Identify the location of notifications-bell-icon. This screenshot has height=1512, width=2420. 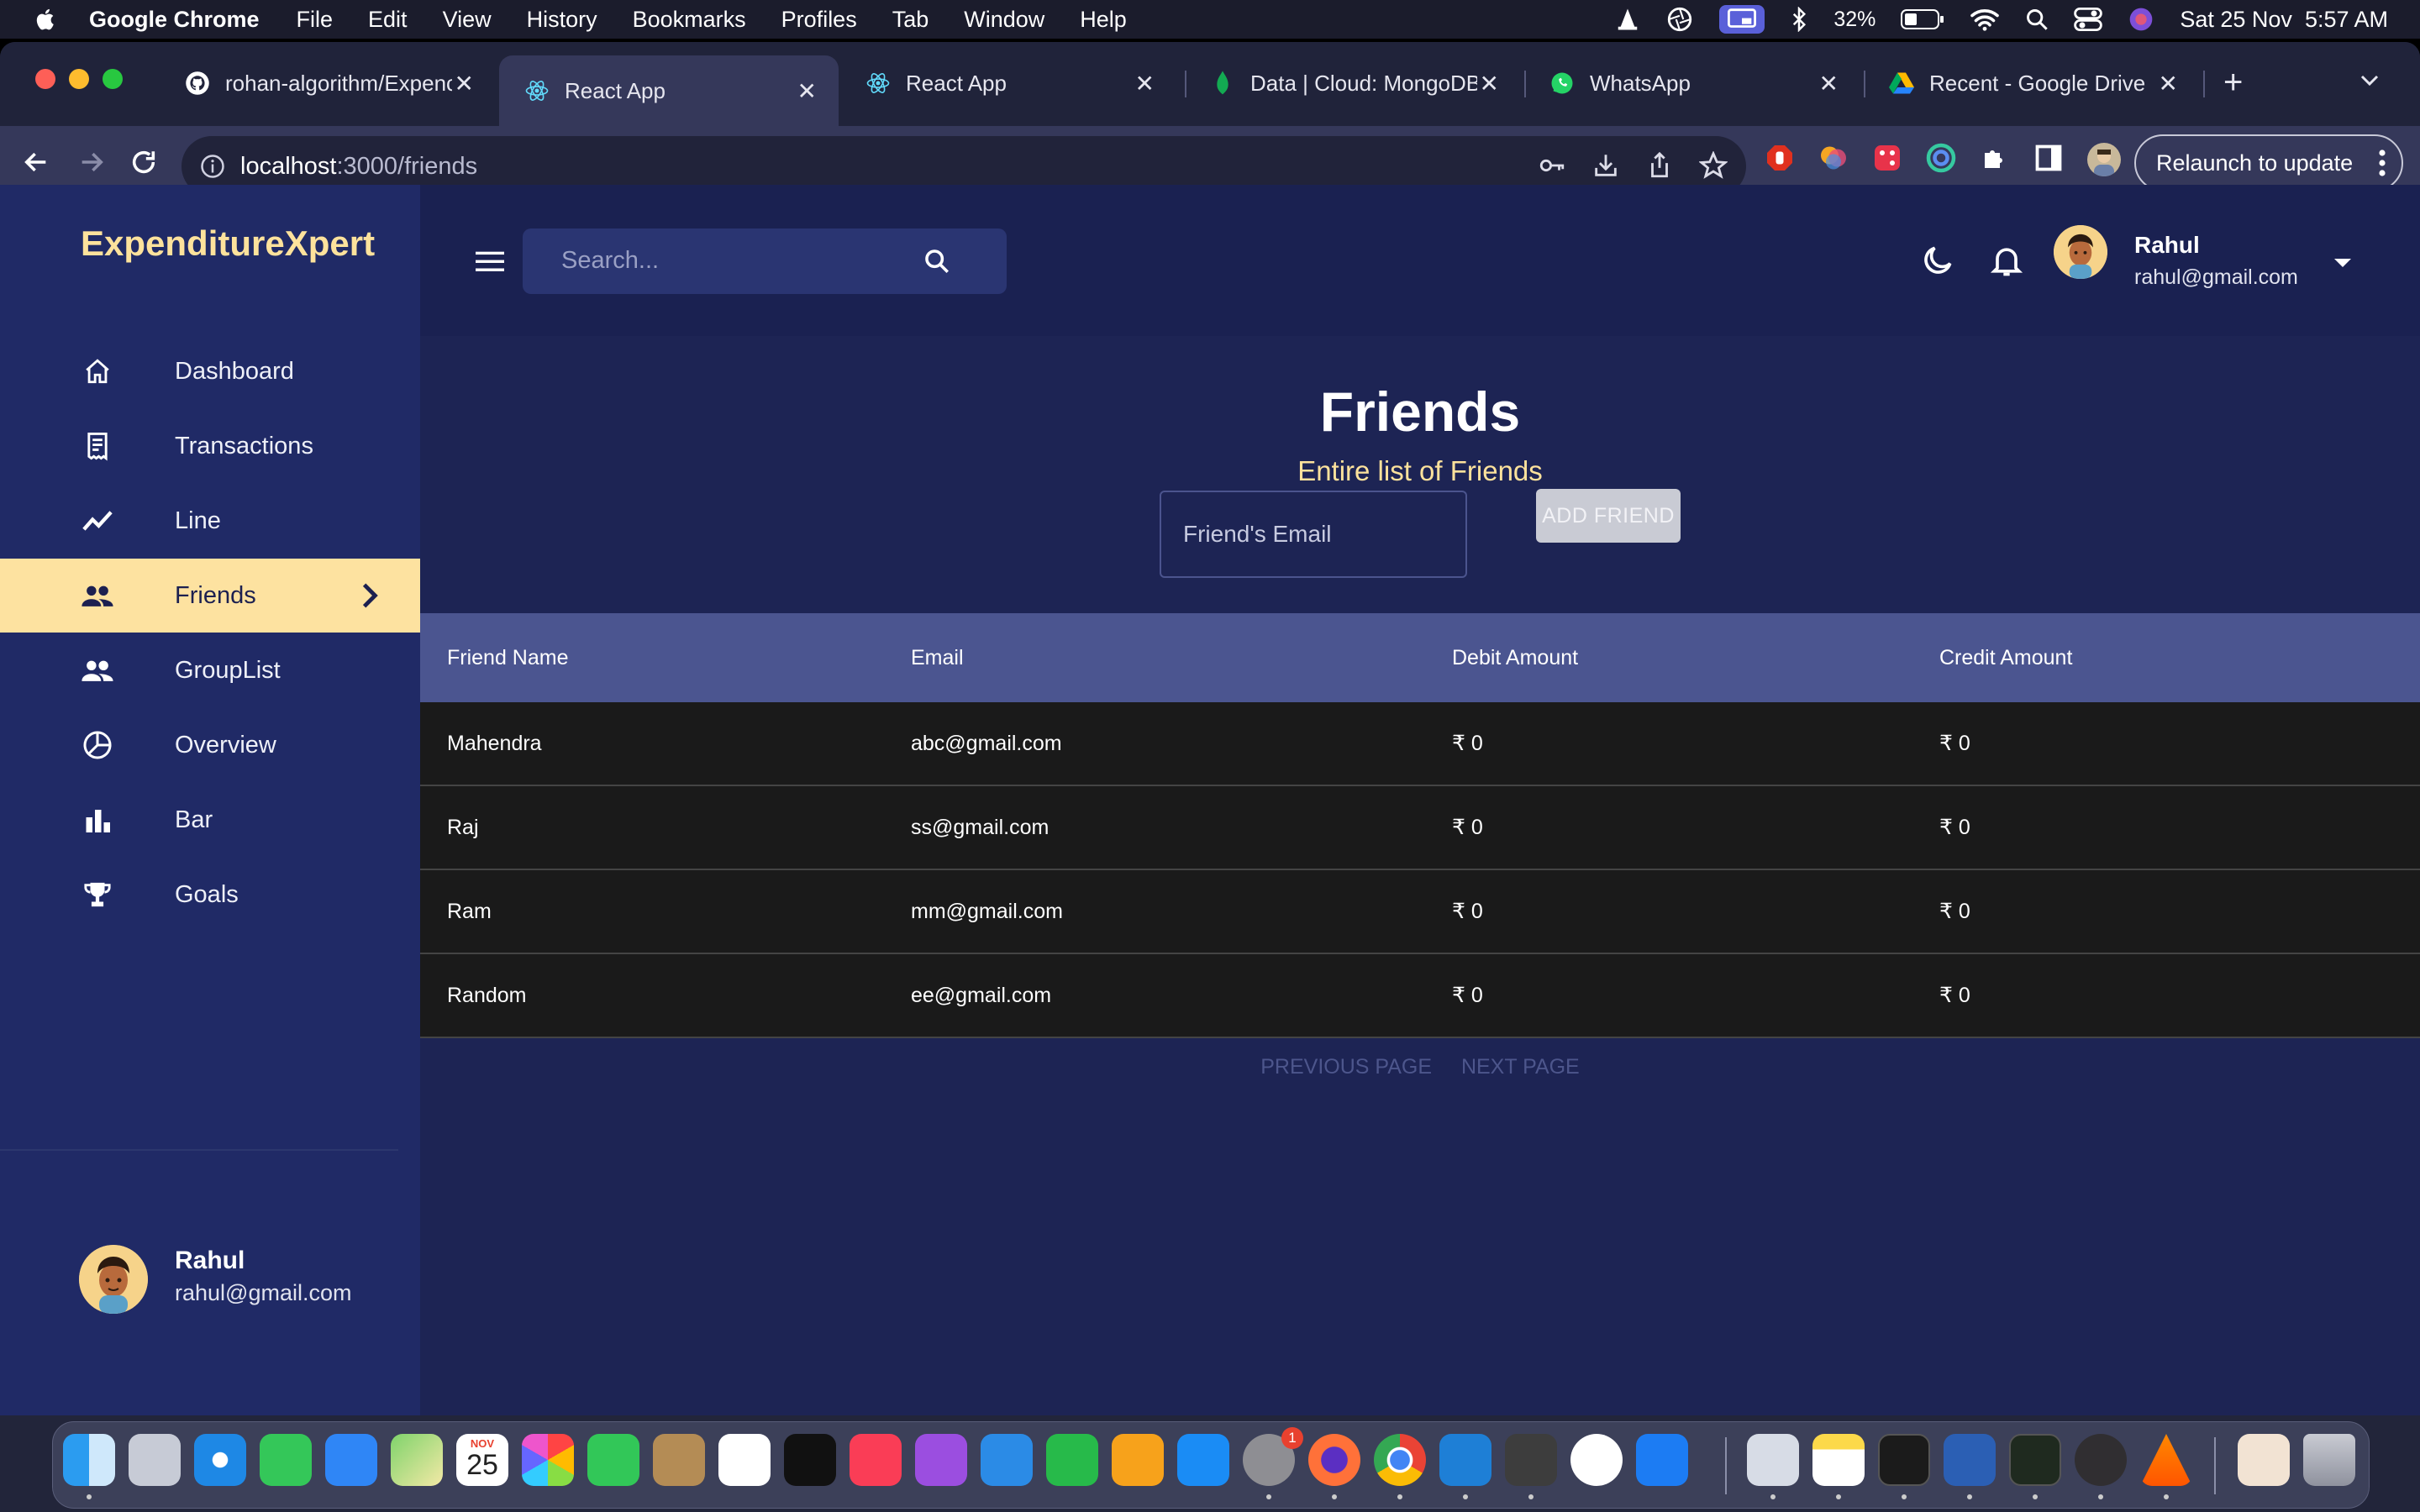
(2006, 260).